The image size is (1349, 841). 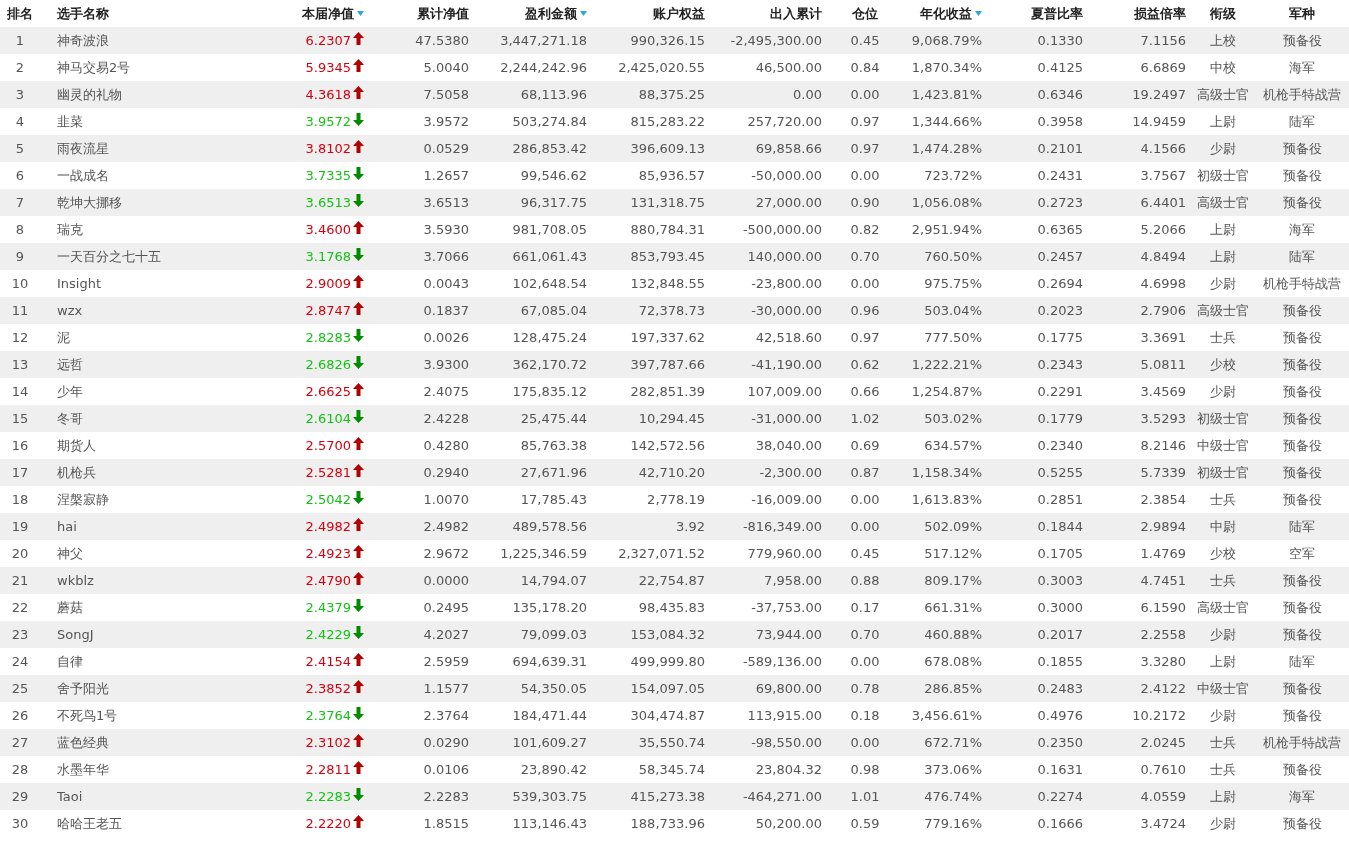 I want to click on table-cell: 0.66, so click(x=865, y=391).